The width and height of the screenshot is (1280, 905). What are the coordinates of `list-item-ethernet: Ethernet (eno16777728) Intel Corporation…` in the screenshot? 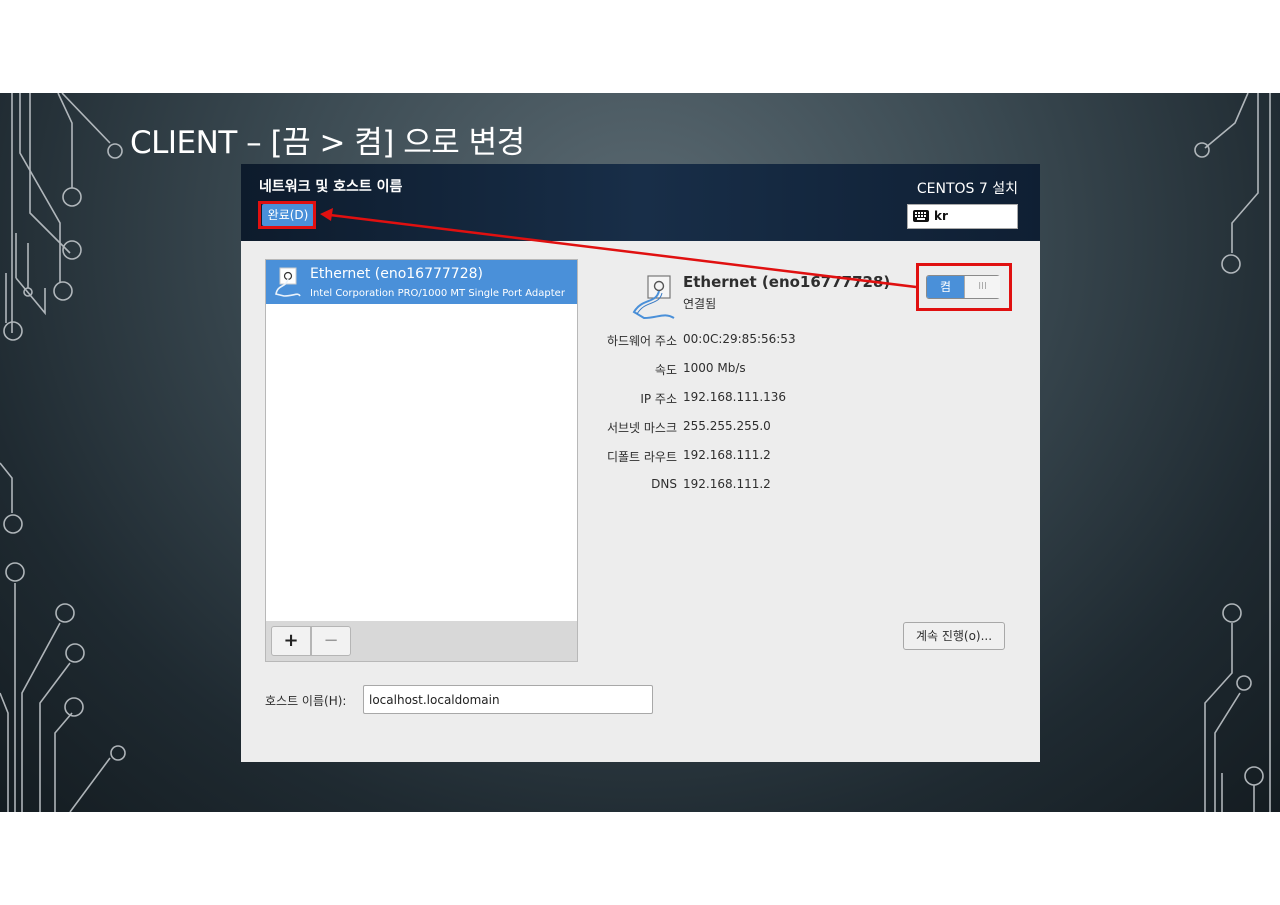 It's located at (421, 282).